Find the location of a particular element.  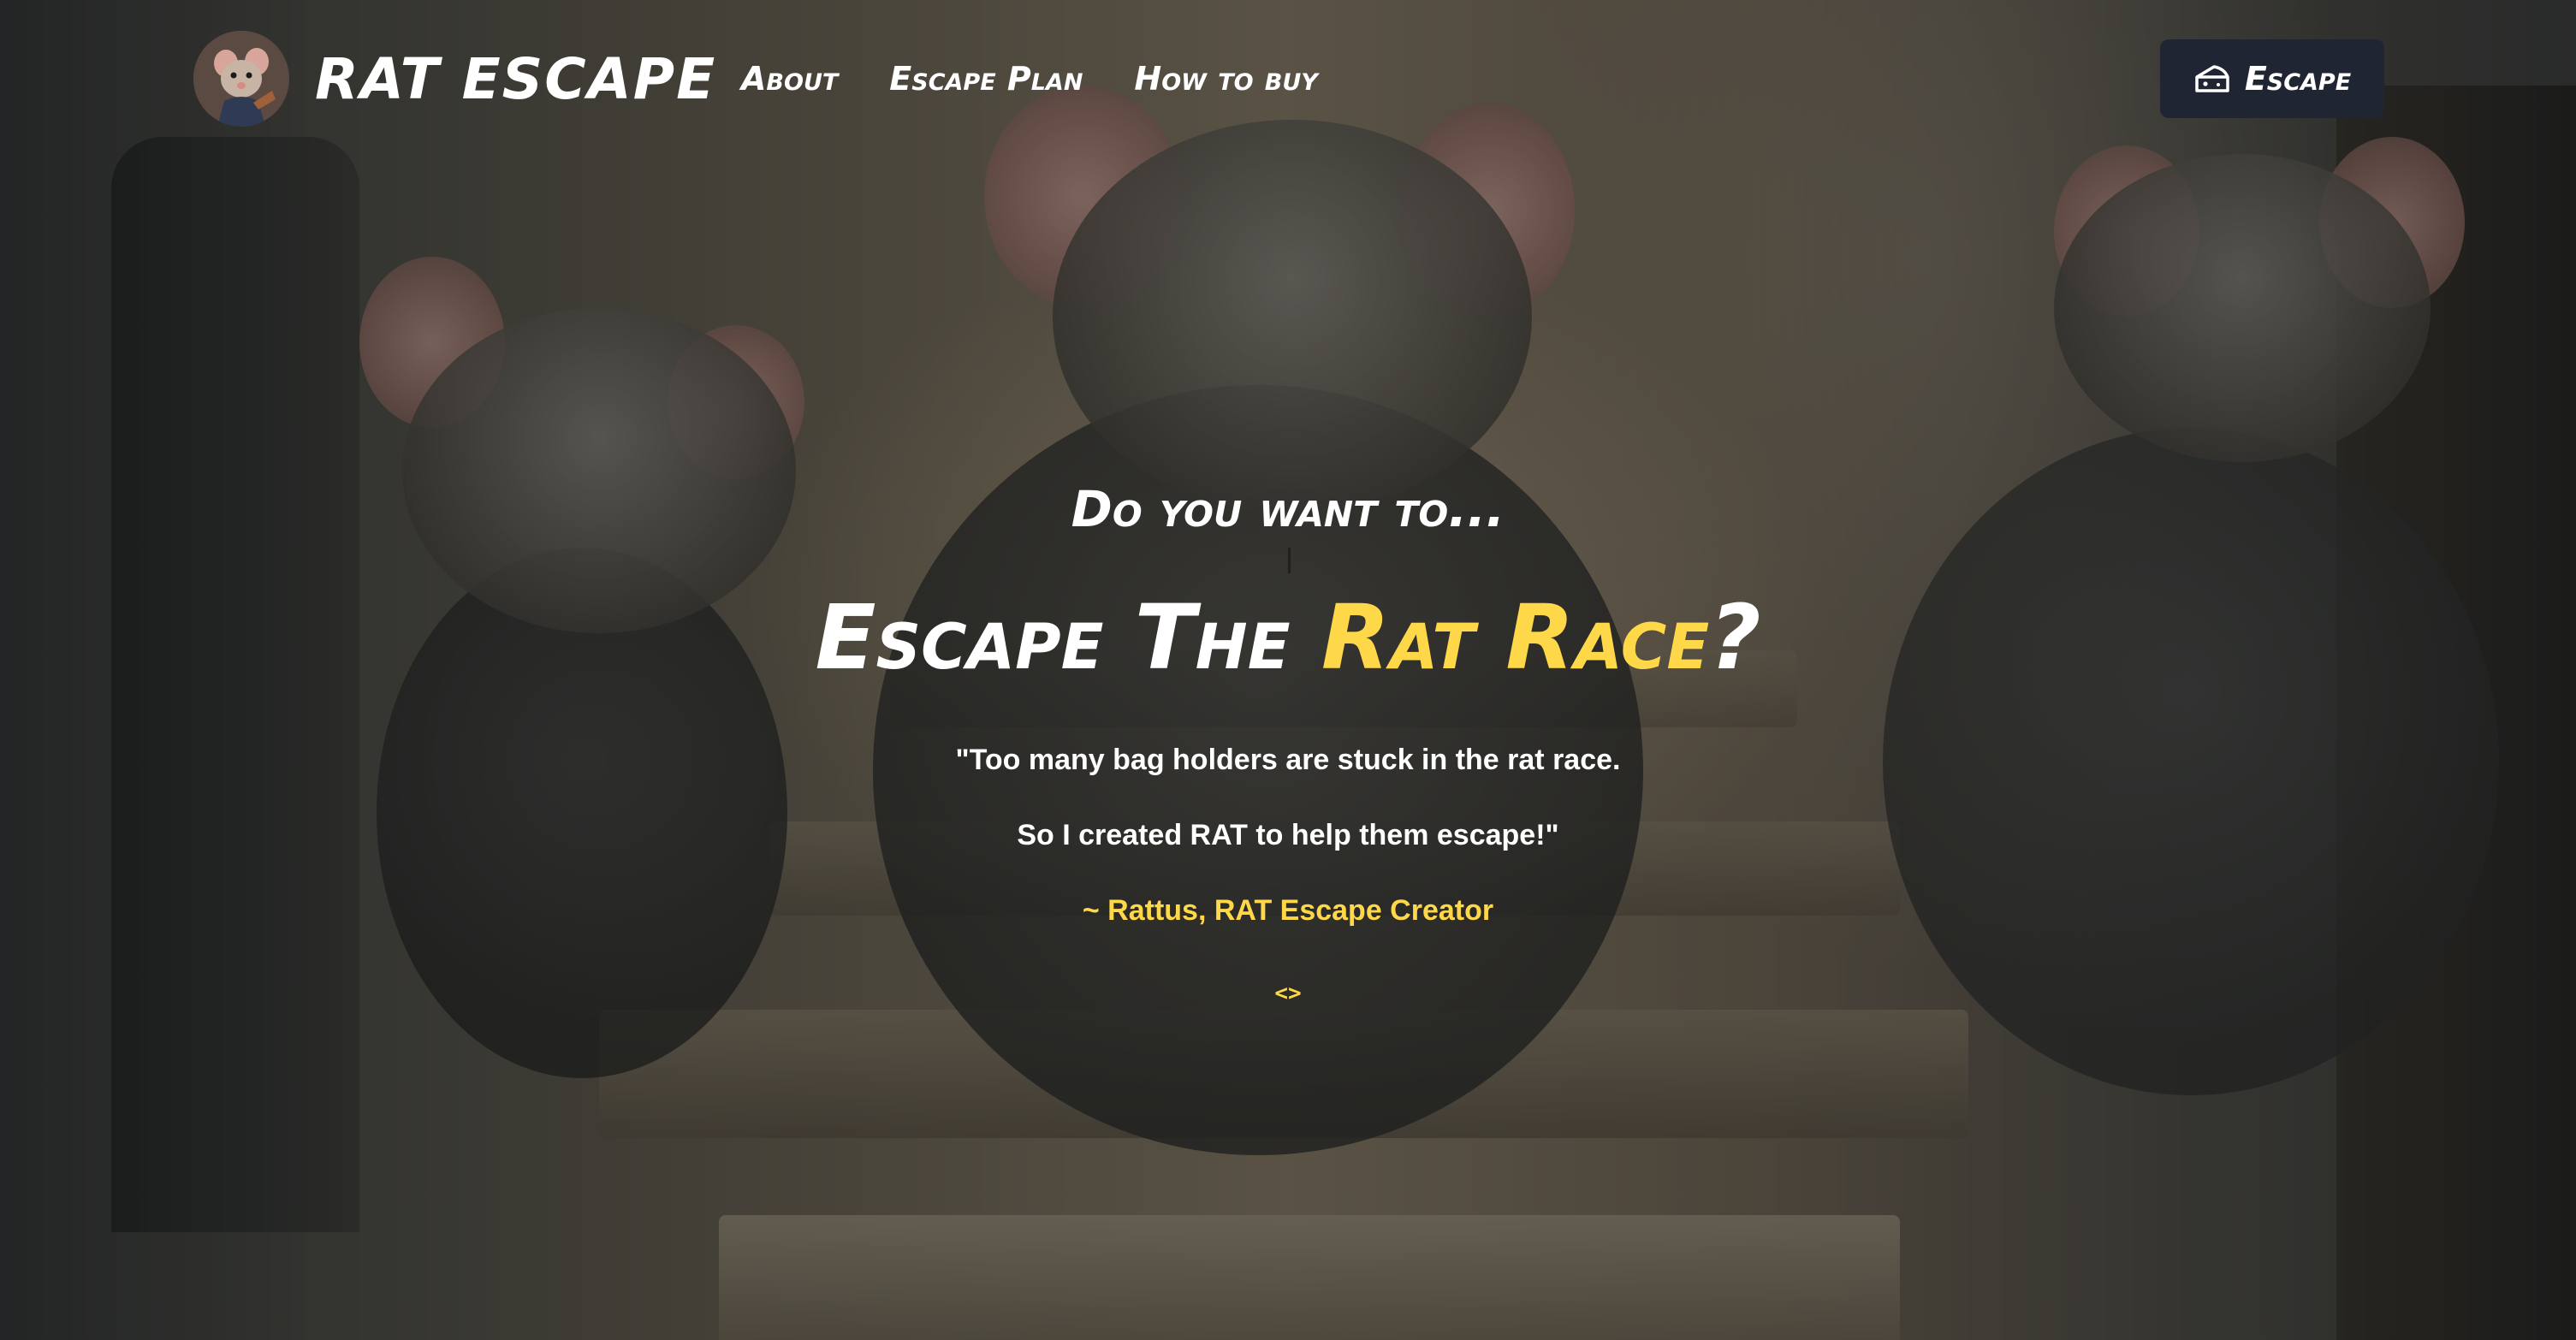

rat-logo-icon is located at coordinates (241, 79).